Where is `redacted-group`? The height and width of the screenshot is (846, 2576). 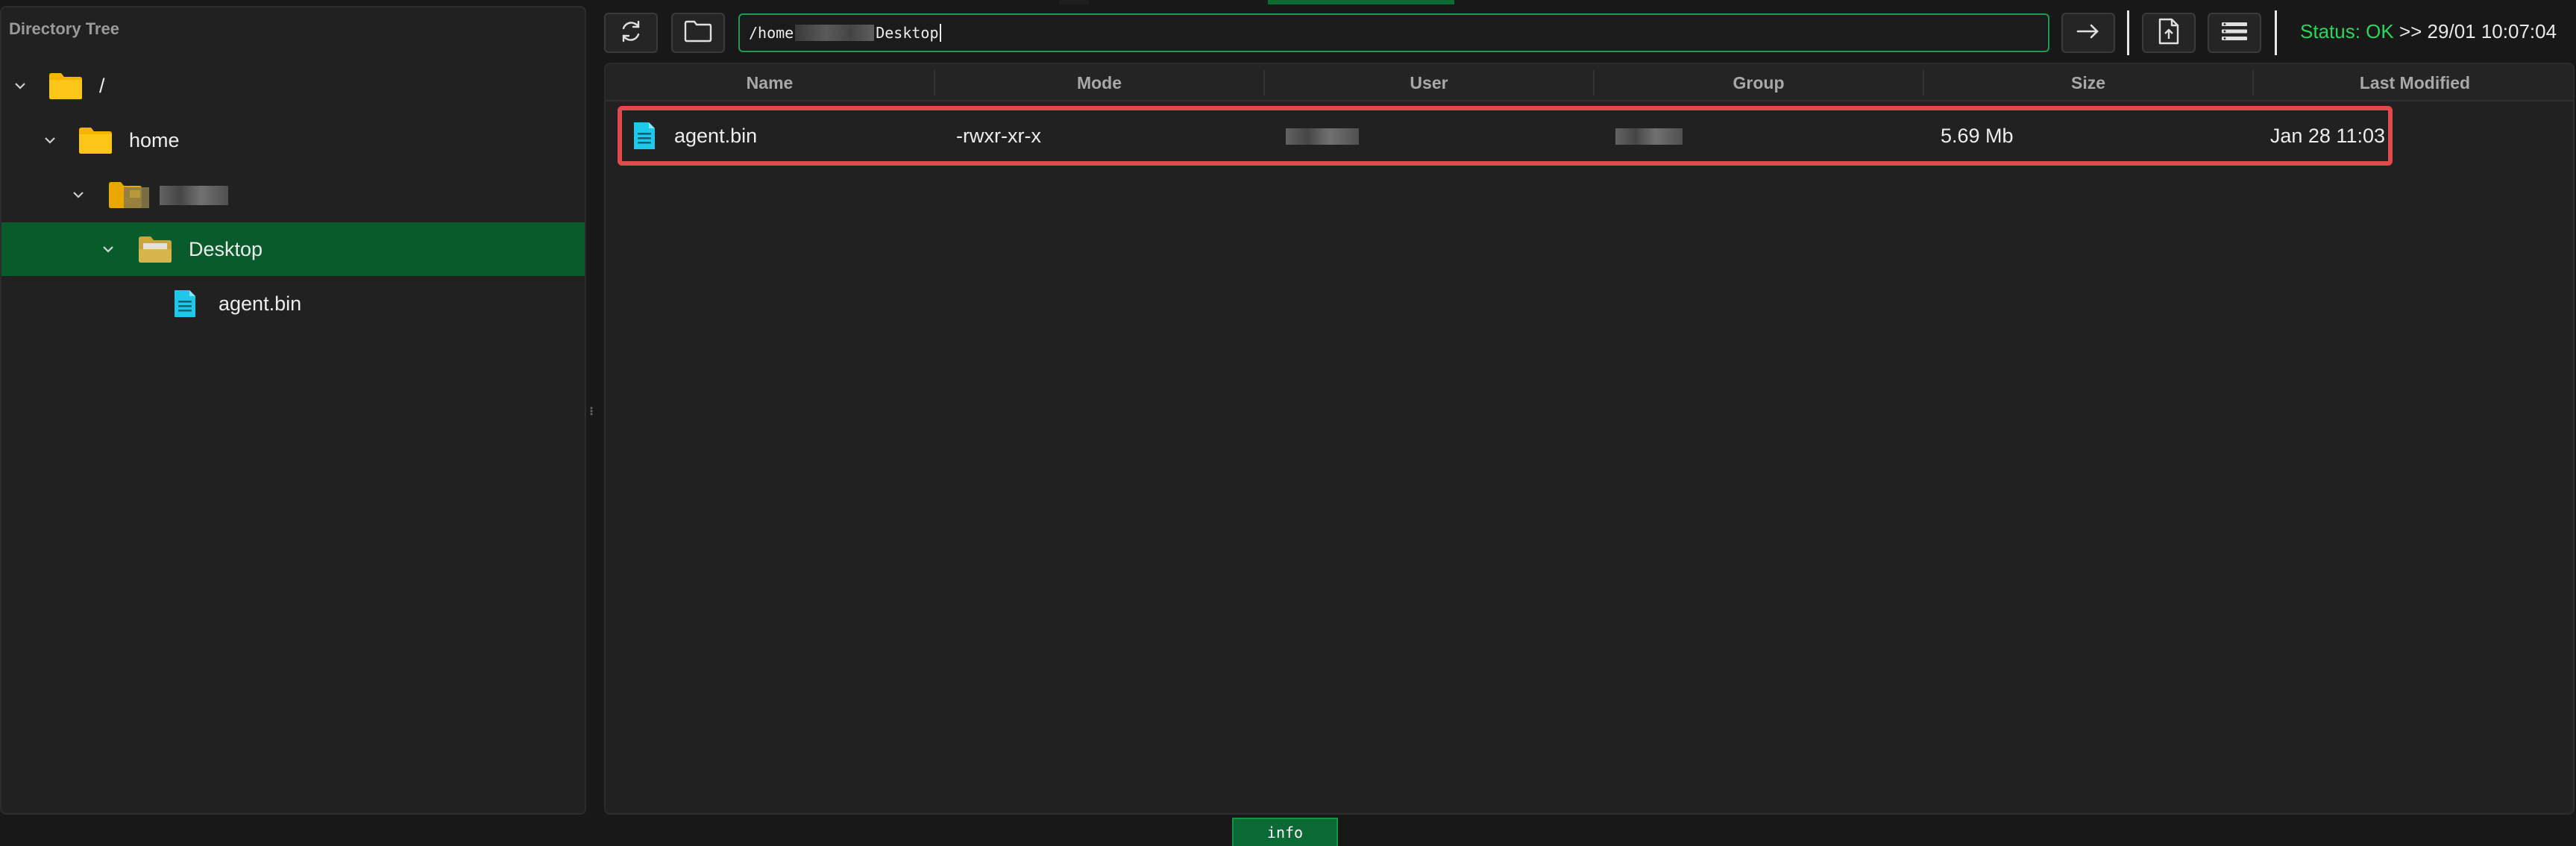 redacted-group is located at coordinates (1649, 136).